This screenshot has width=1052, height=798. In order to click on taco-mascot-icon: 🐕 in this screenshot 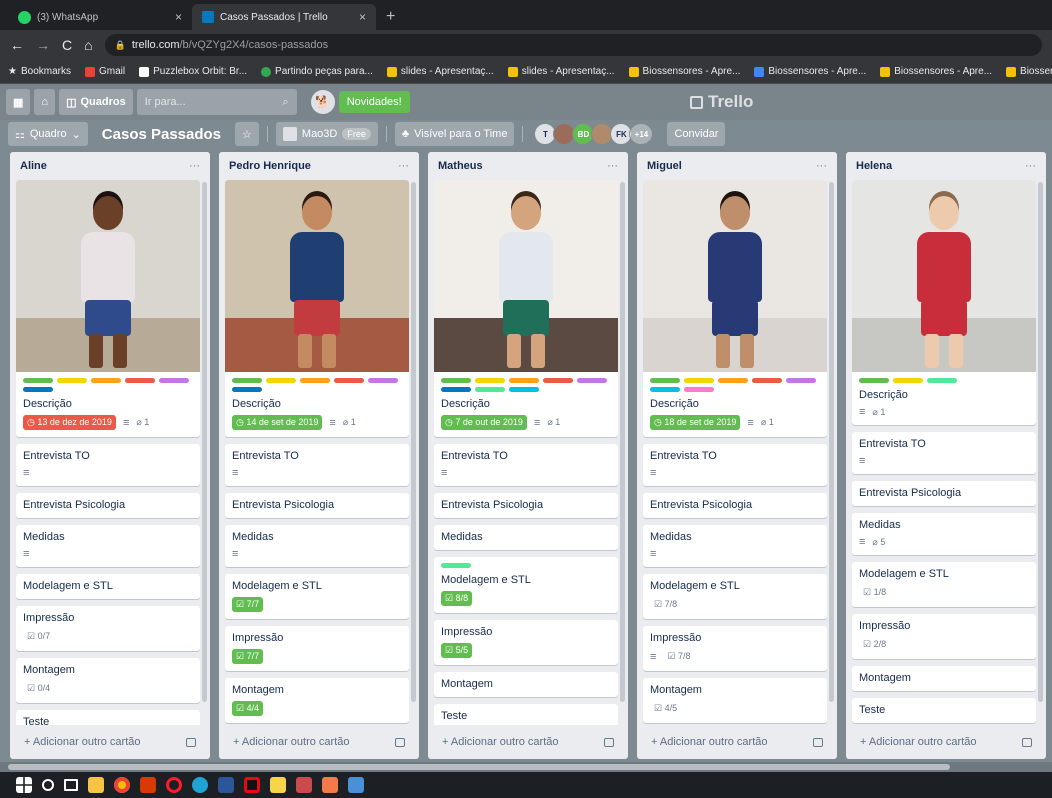, I will do `click(322, 102)`.